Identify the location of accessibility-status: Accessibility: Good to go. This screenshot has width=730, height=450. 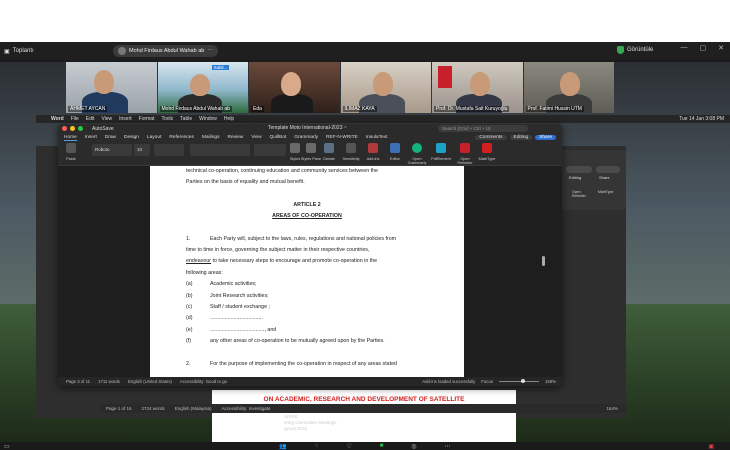
(203, 381).